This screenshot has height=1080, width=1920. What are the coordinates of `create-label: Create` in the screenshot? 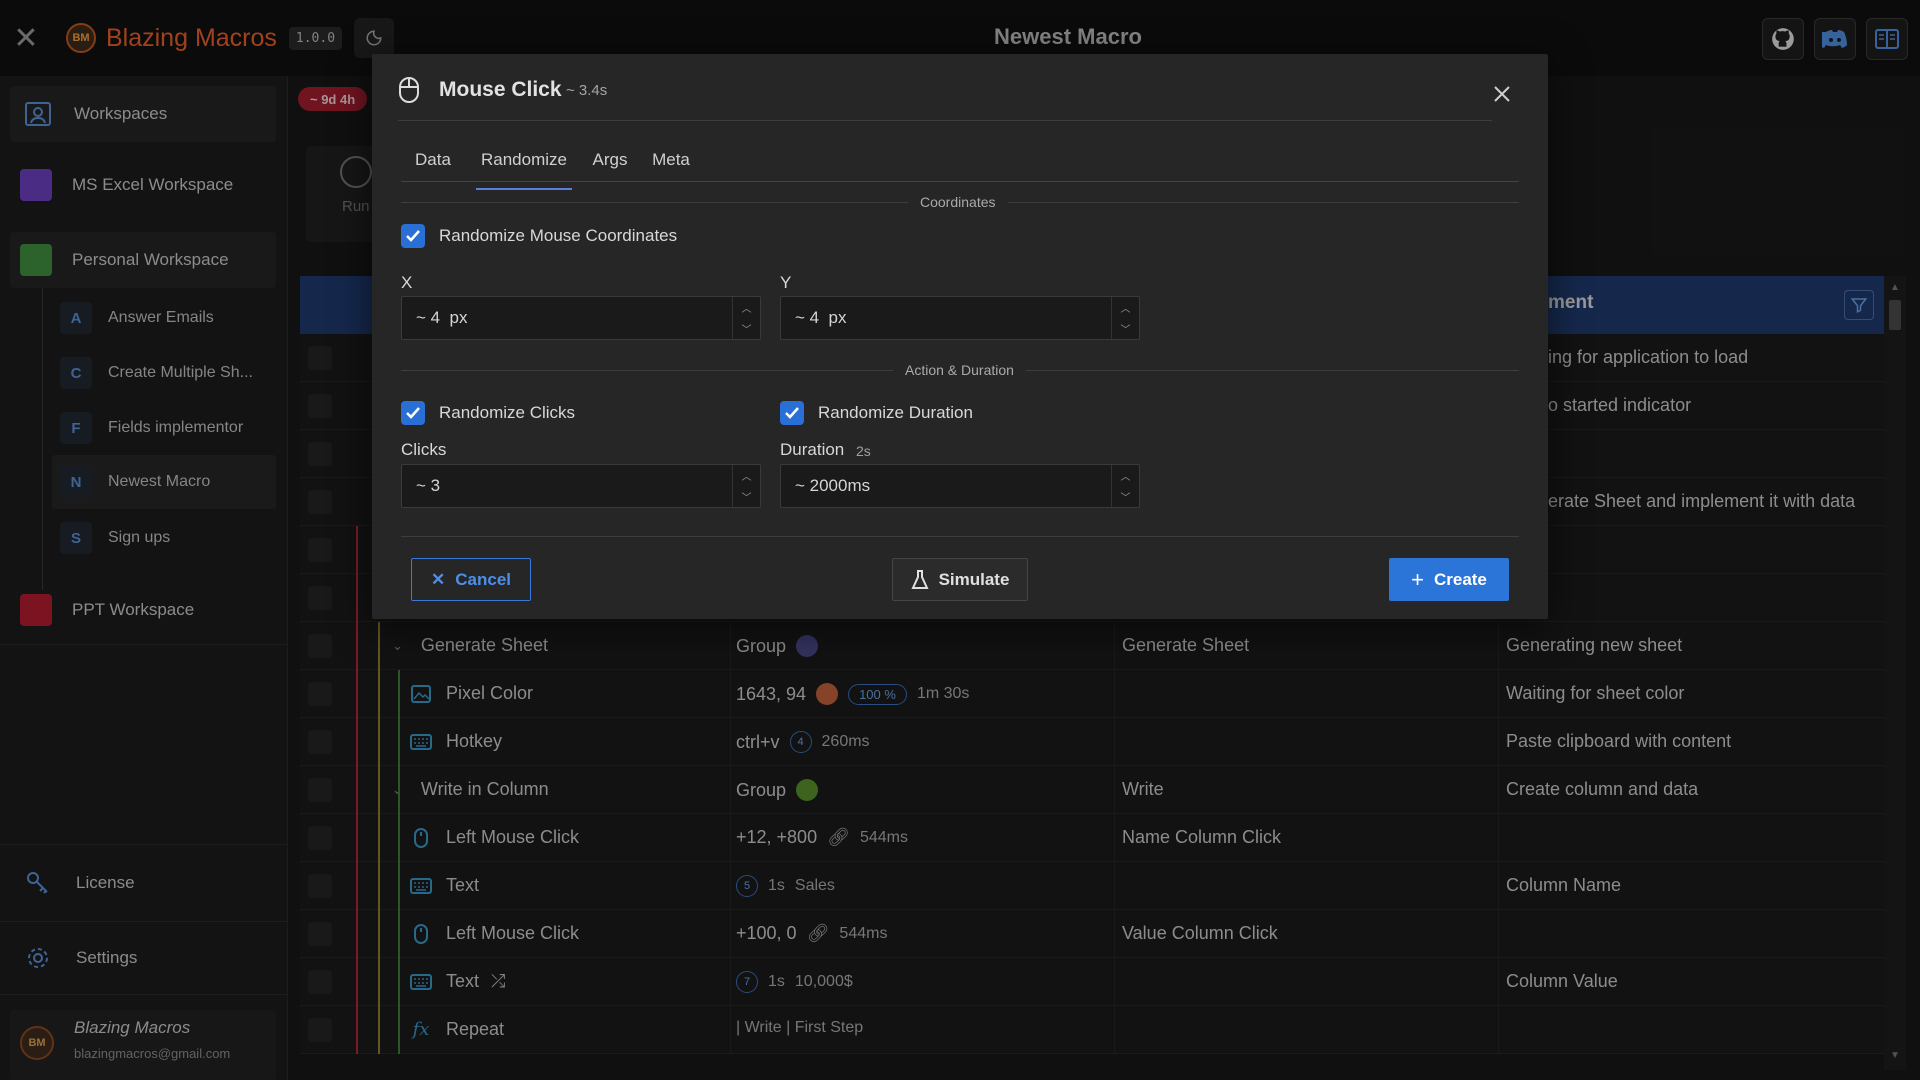 It's located at (1460, 579).